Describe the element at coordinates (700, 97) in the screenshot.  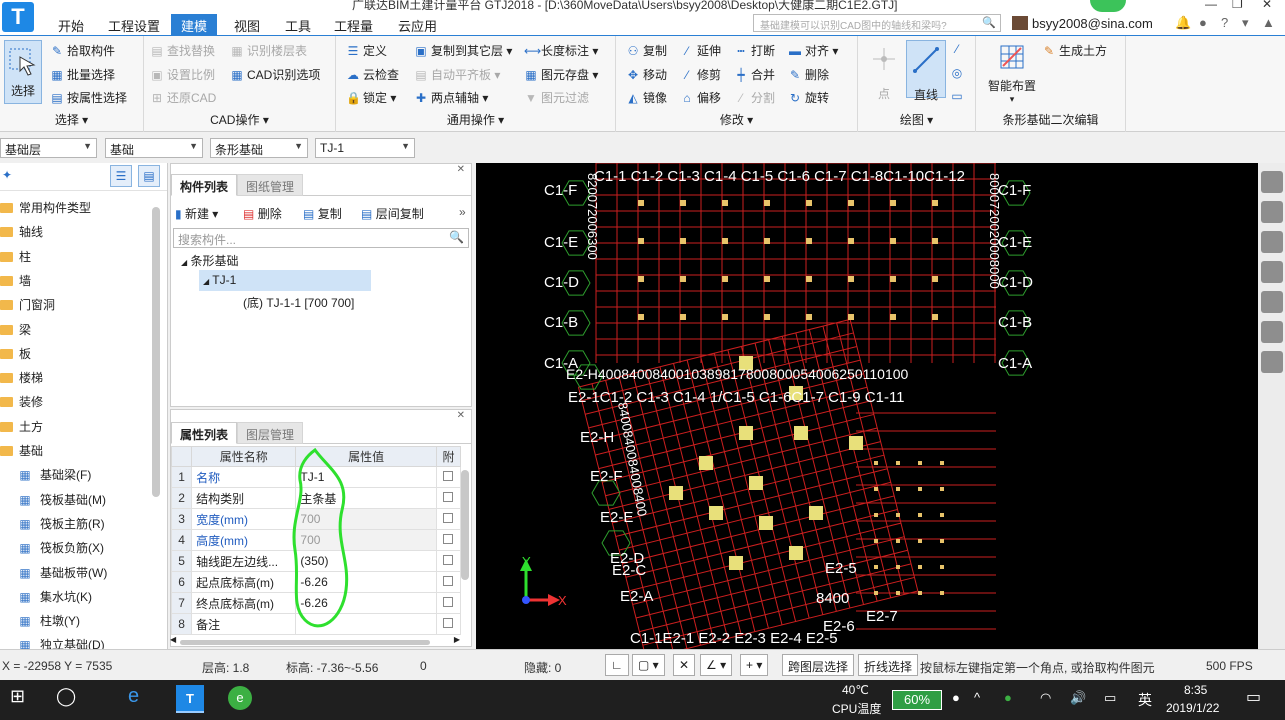
I see `offset-button: ⌂ 偏移` at that location.